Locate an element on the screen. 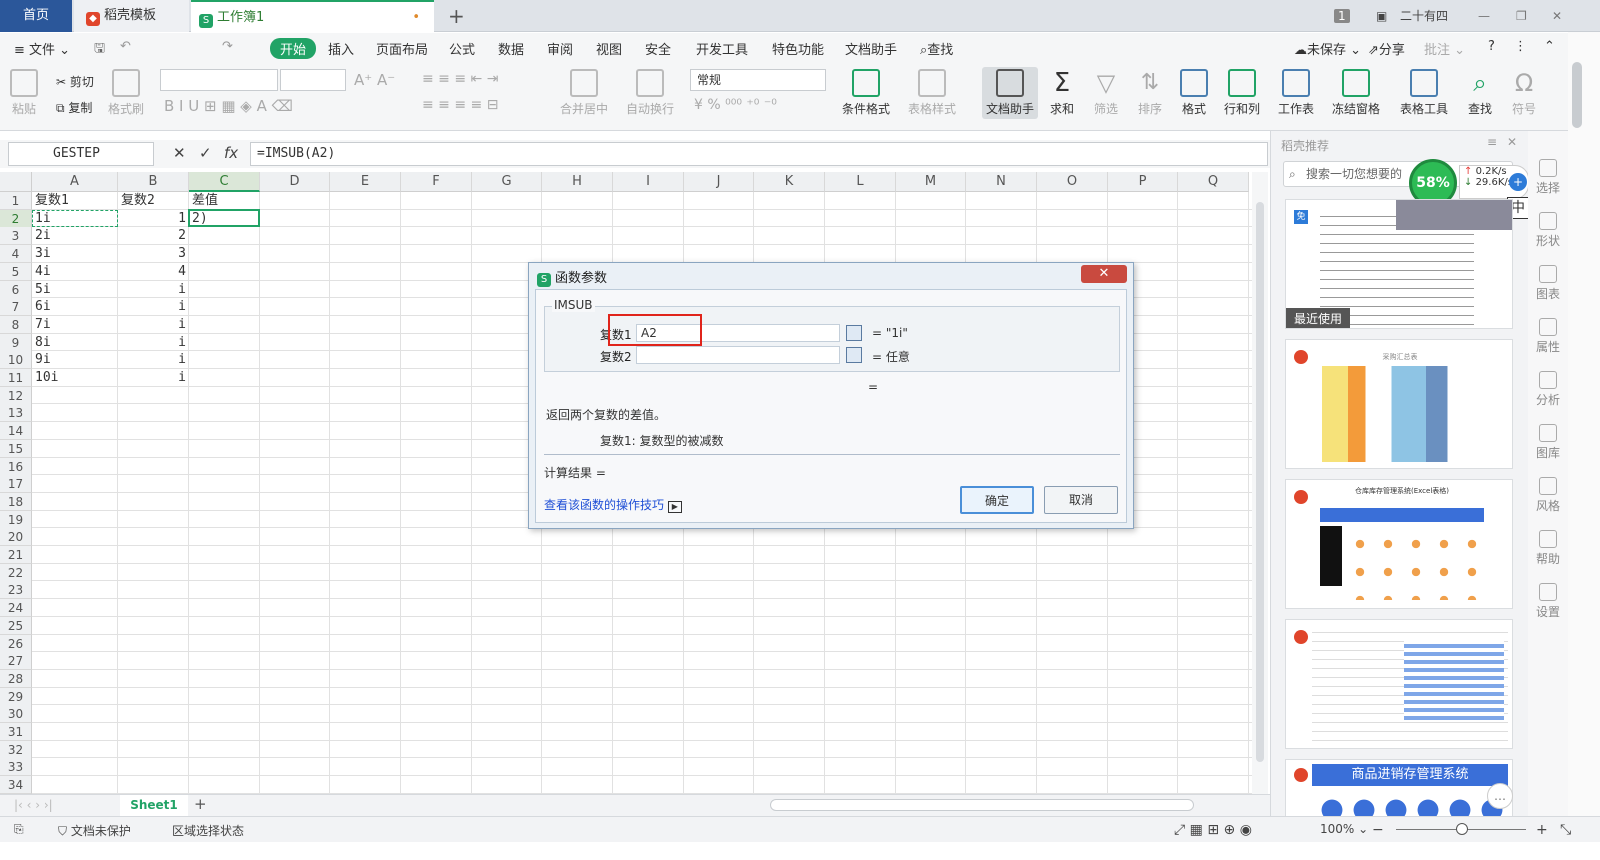  row-header-34: 34 is located at coordinates (16, 785).